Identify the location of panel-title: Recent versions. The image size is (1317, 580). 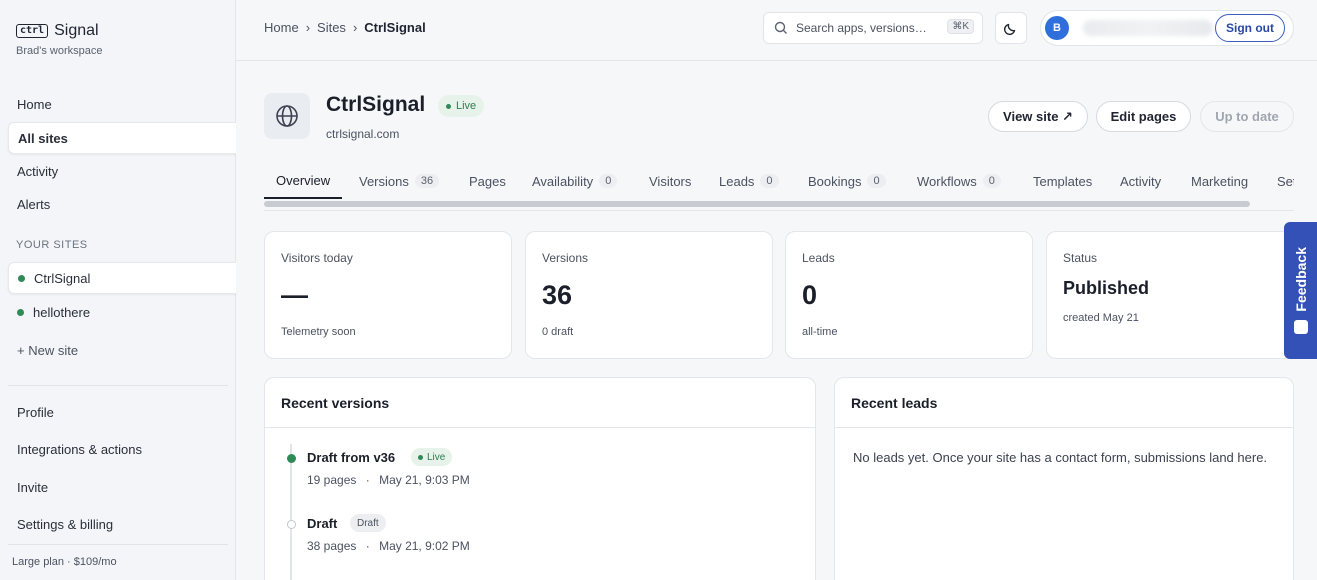
(540, 403).